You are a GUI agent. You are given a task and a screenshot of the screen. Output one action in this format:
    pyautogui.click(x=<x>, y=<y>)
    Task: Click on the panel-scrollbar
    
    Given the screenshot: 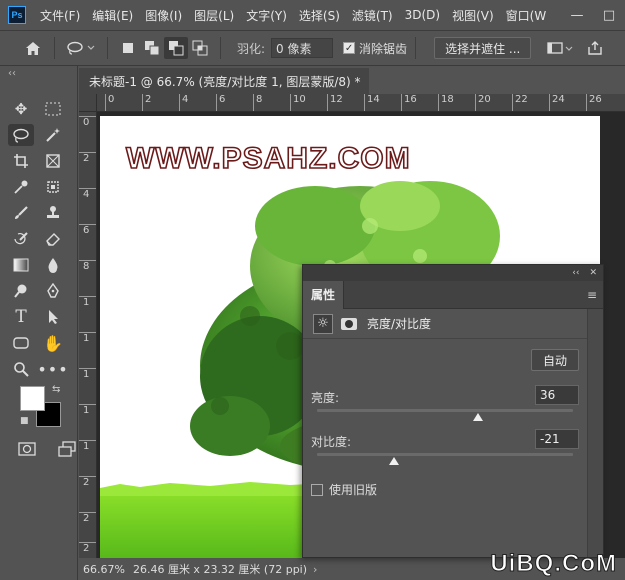 What is the action you would take?
    pyautogui.click(x=595, y=433)
    